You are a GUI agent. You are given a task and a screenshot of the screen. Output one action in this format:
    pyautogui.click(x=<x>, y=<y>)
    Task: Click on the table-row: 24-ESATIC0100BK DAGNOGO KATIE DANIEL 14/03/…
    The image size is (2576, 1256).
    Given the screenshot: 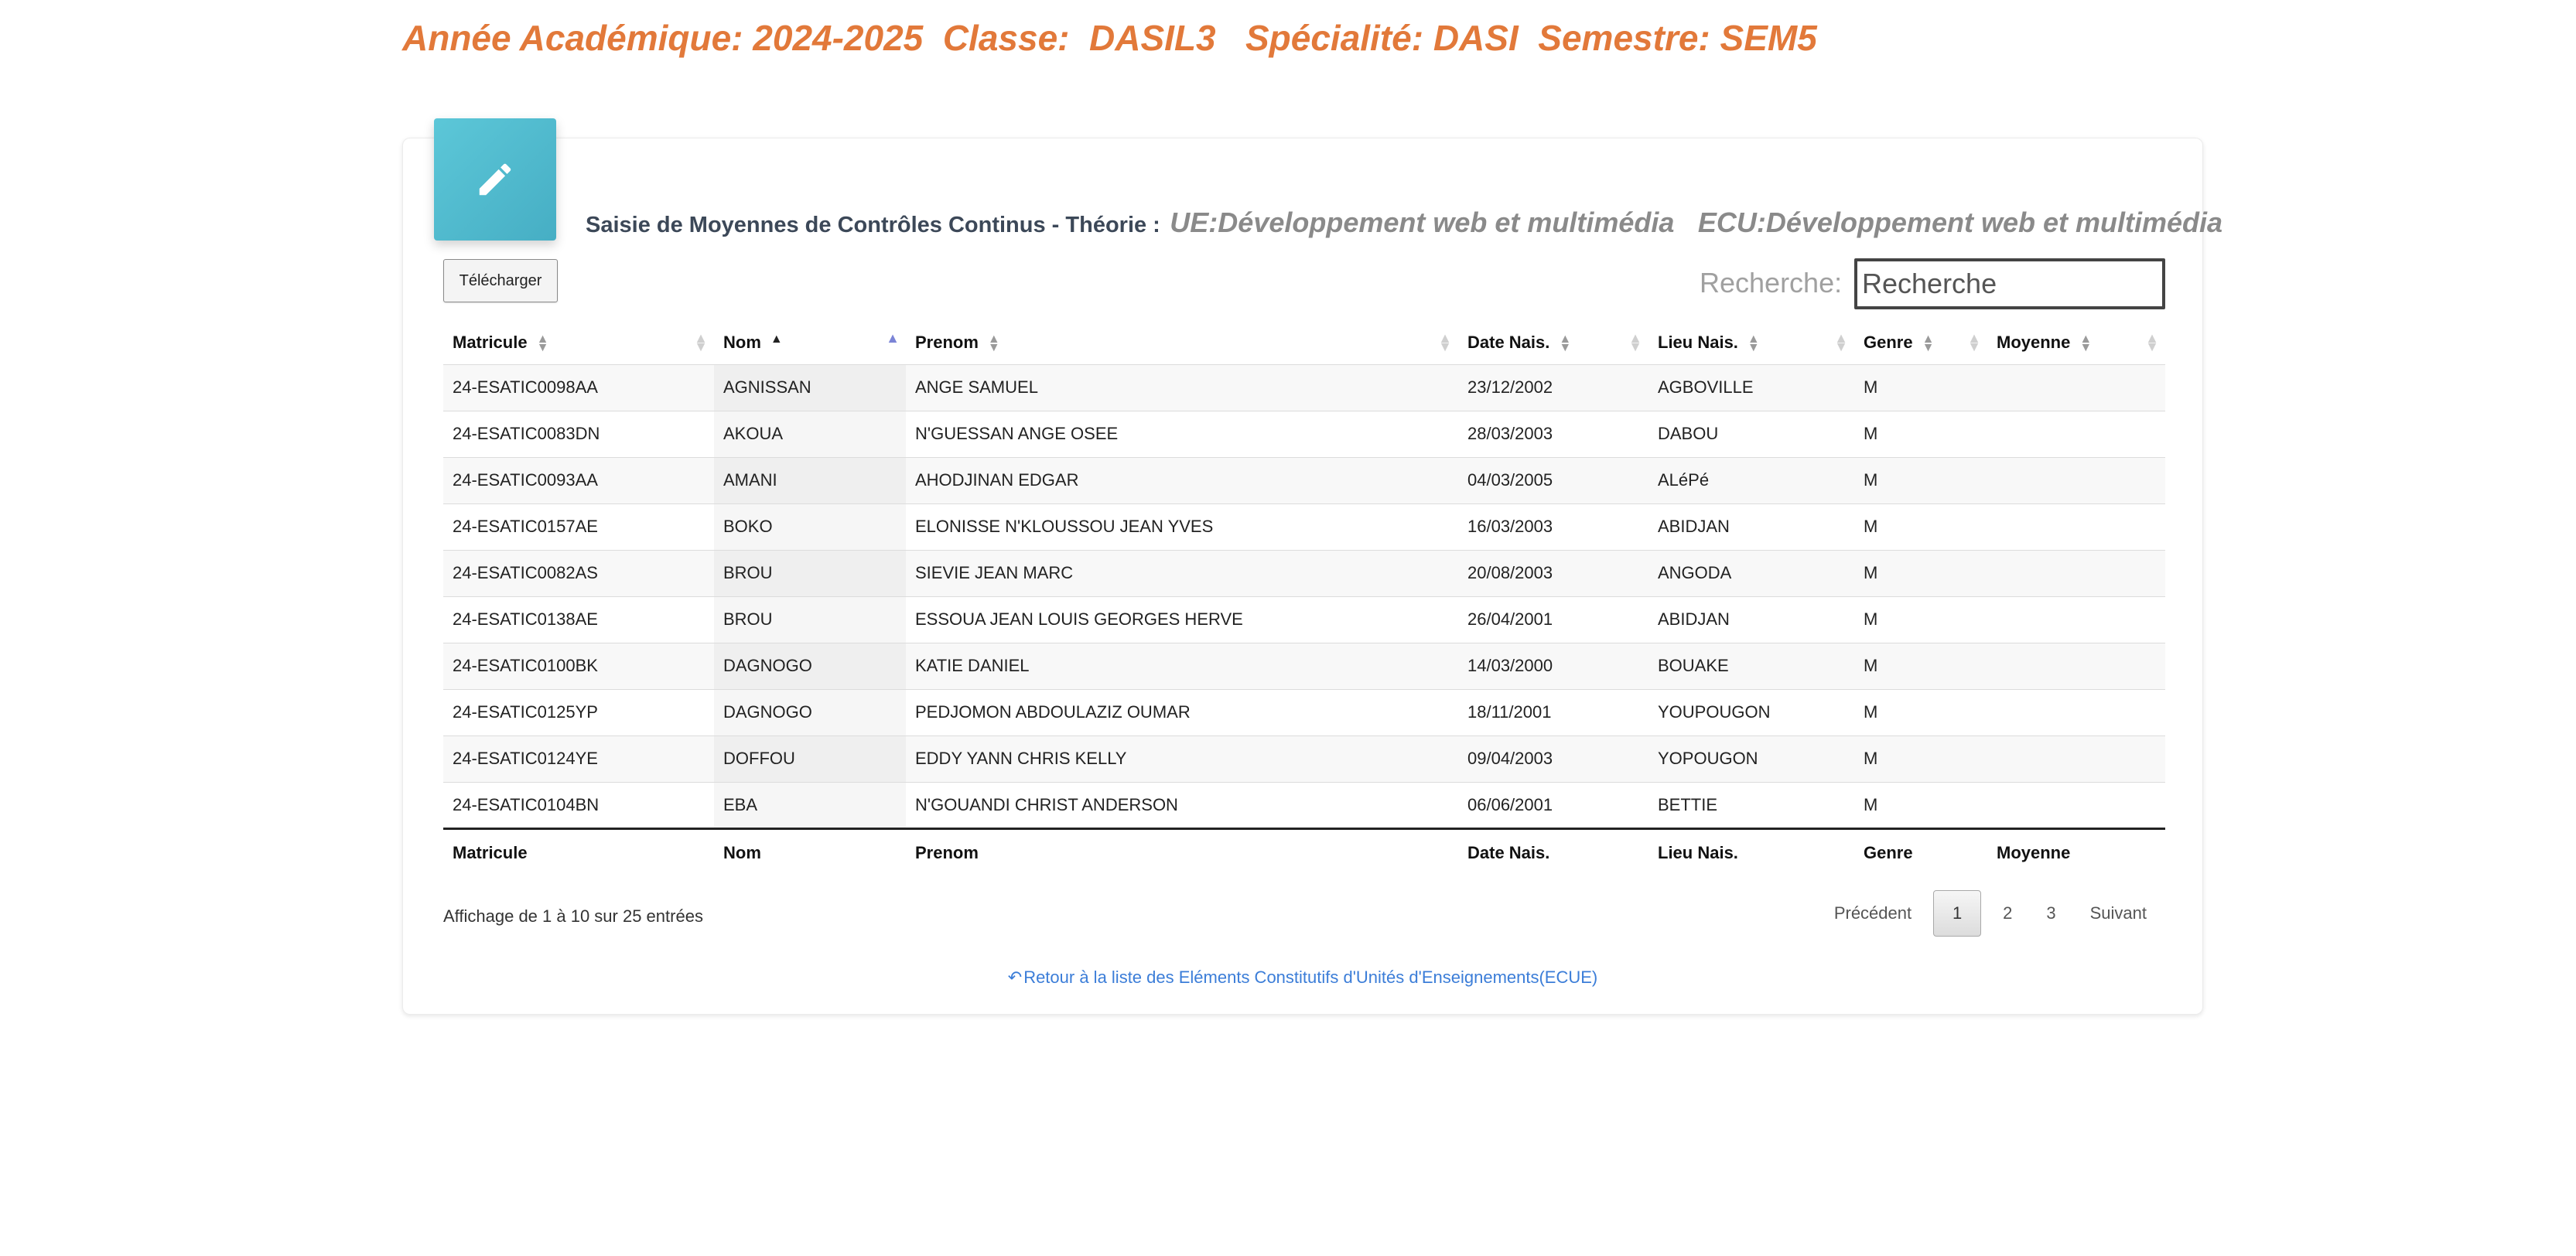 What is the action you would take?
    pyautogui.click(x=1304, y=665)
    